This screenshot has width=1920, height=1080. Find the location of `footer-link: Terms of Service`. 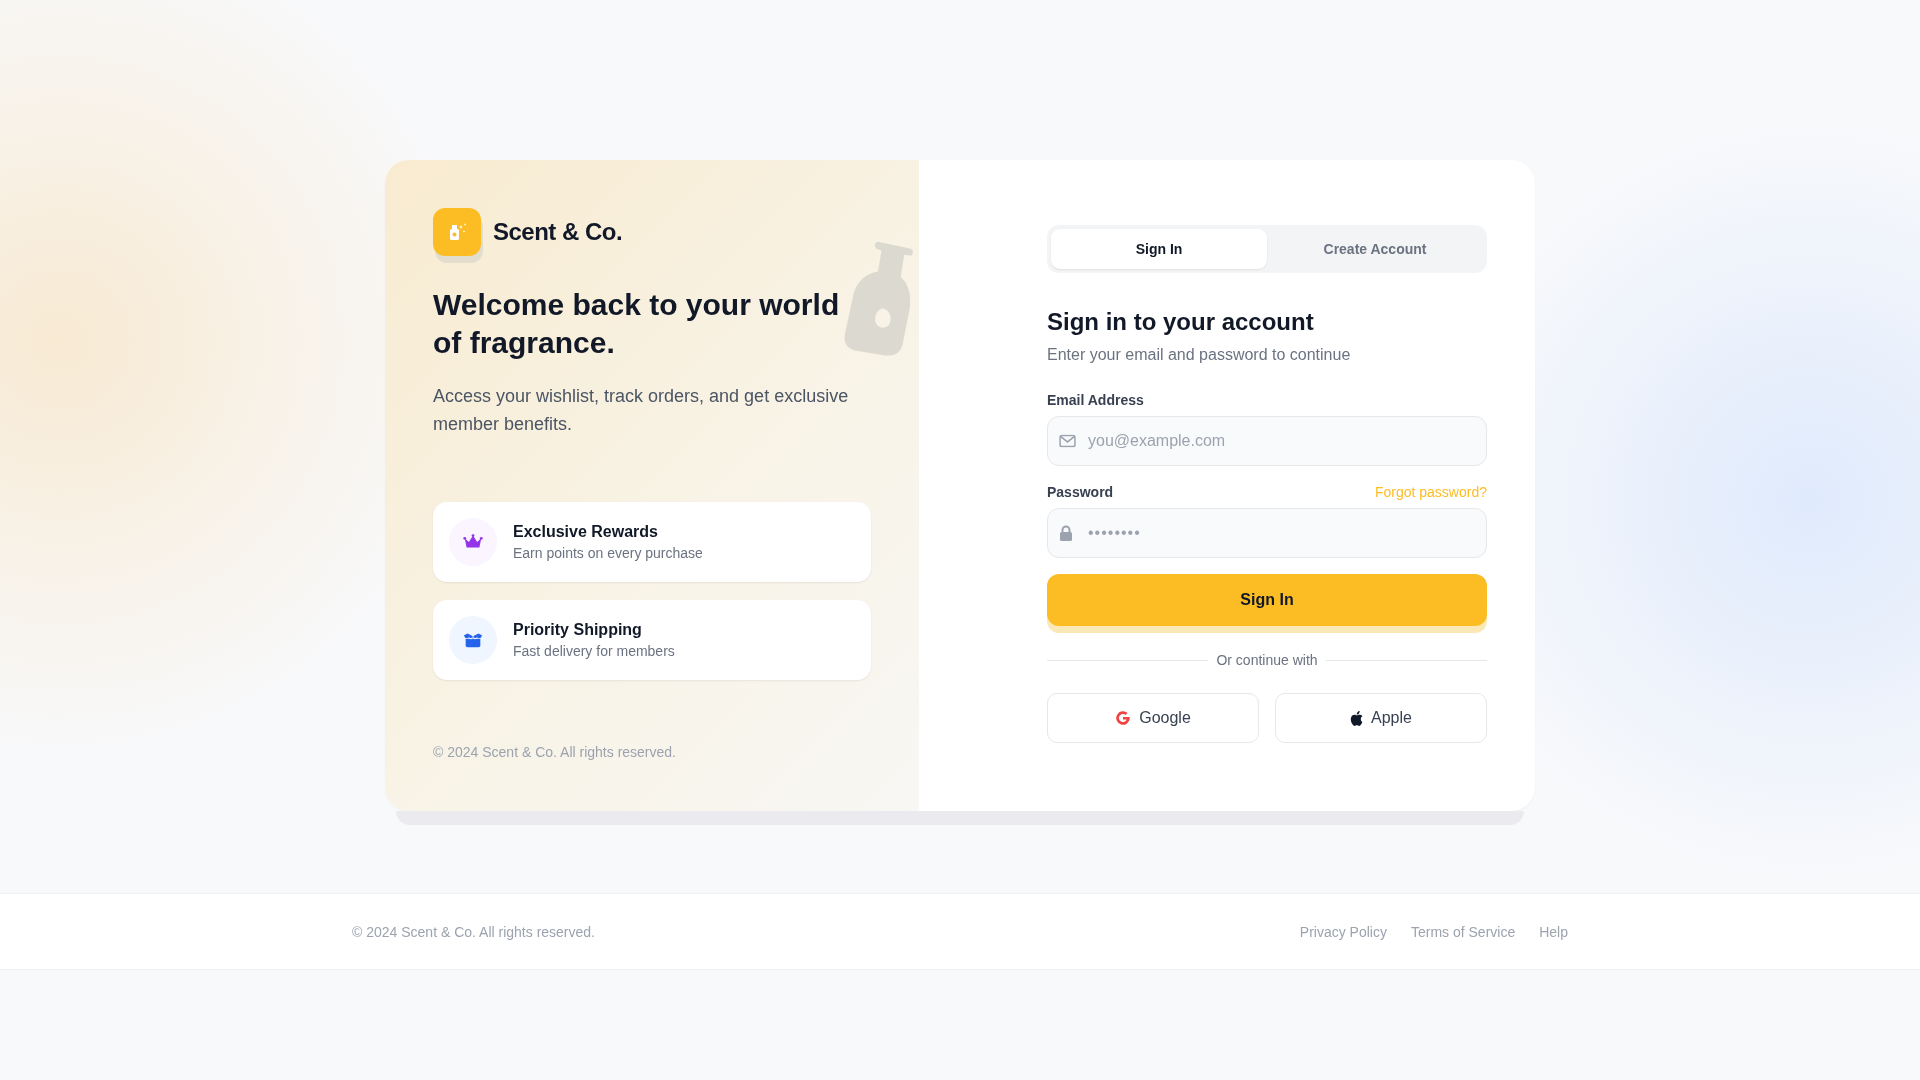

footer-link: Terms of Service is located at coordinates (1463, 931).